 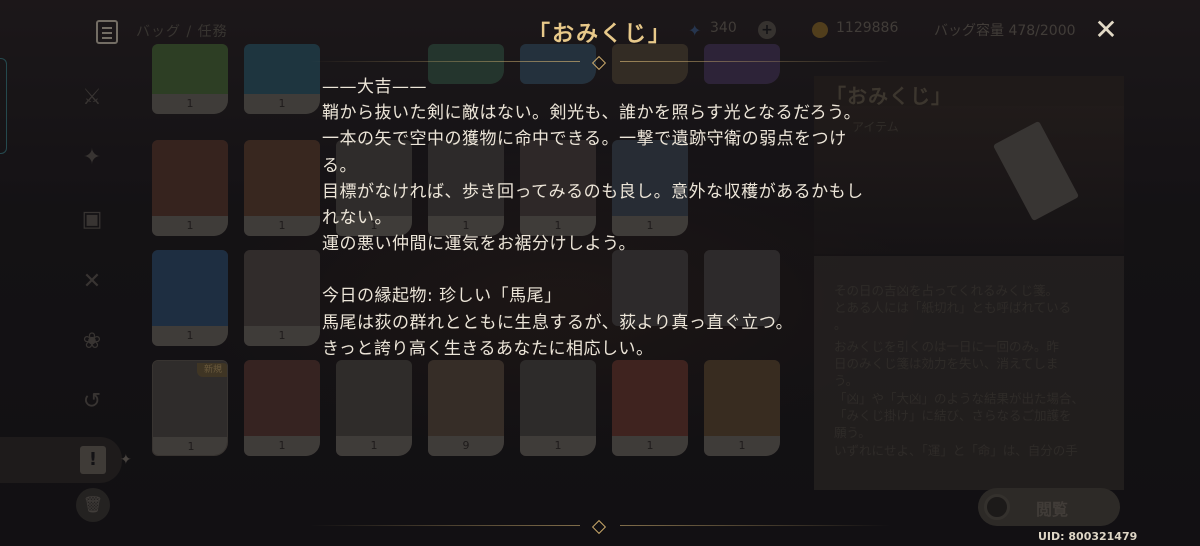 I want to click on fortune-line: れない。, so click(x=357, y=218).